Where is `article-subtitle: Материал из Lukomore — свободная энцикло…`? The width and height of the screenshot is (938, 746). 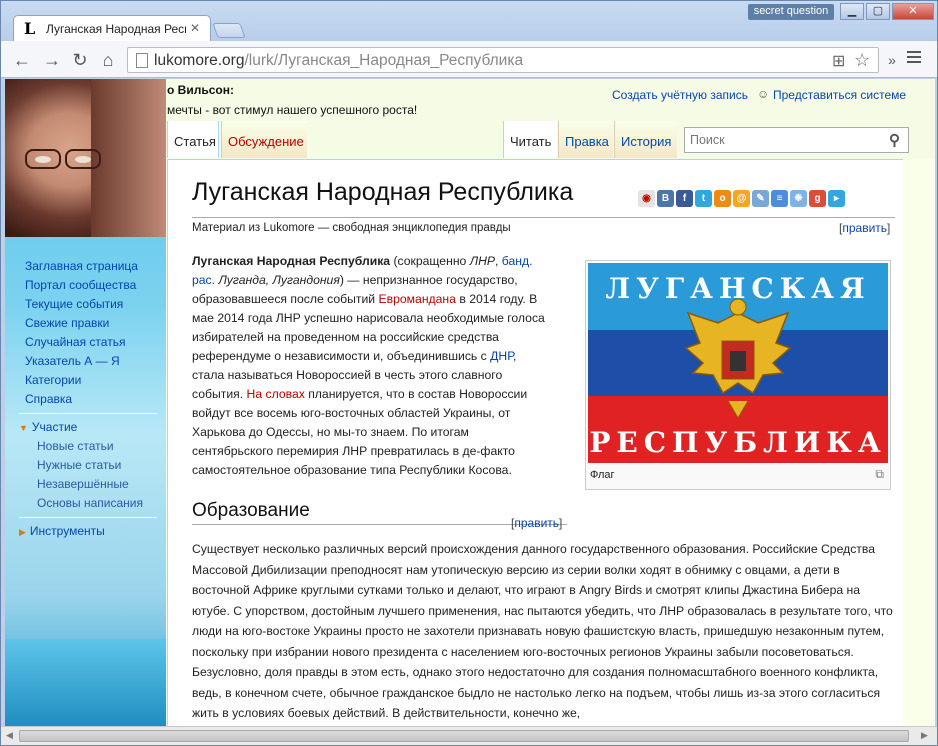 article-subtitle: Материал из Lukomore — свободная энцикло… is located at coordinates (543, 225).